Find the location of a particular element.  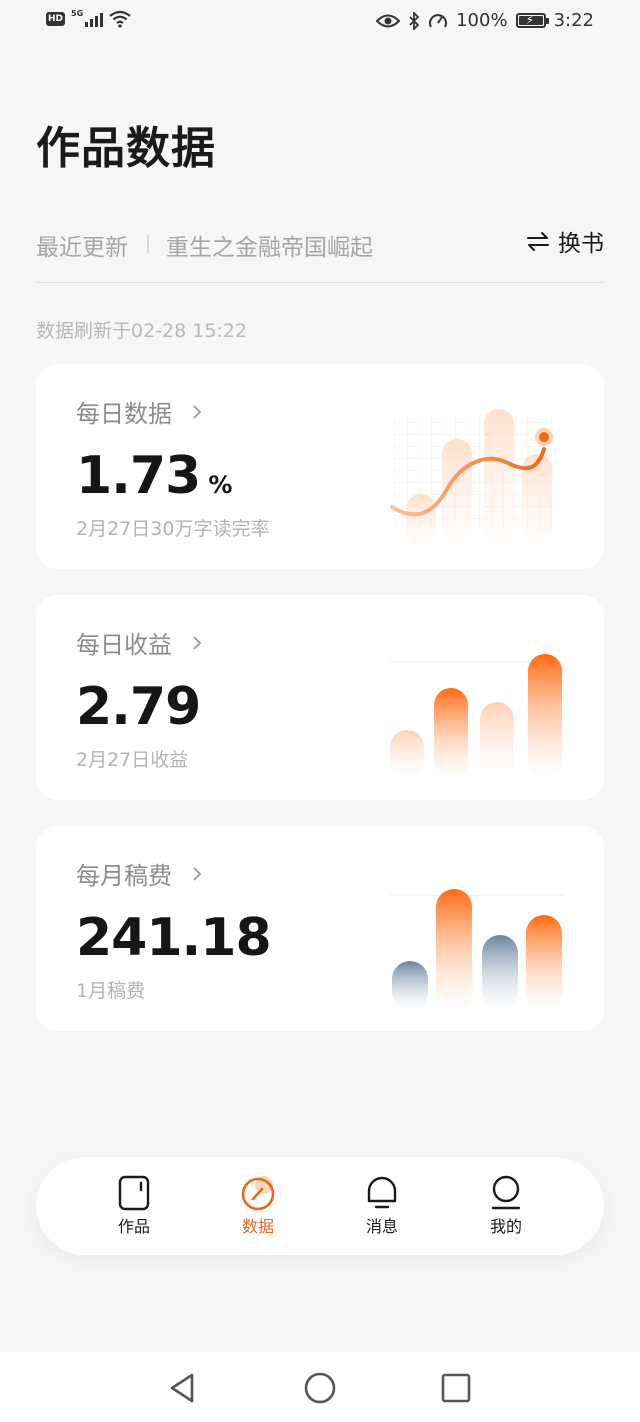

back-icon is located at coordinates (182, 1388).